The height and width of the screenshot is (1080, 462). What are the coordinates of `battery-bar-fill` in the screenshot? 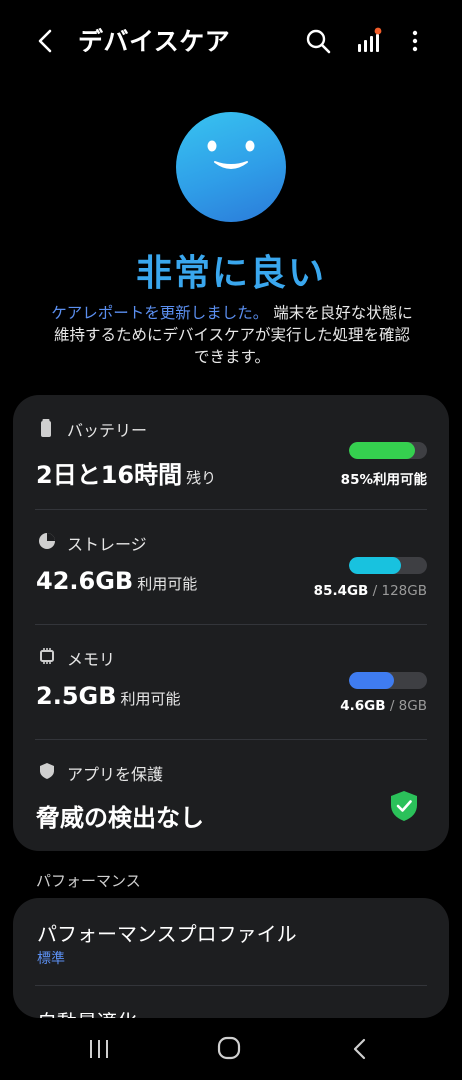 It's located at (382, 450).